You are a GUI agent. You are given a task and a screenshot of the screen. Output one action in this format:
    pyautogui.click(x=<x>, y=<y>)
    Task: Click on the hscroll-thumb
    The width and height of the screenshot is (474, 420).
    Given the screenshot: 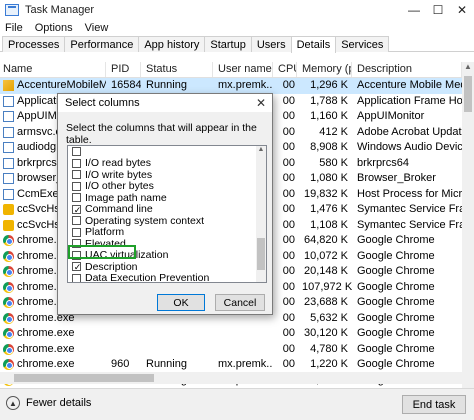 What is the action you would take?
    pyautogui.click(x=84, y=378)
    